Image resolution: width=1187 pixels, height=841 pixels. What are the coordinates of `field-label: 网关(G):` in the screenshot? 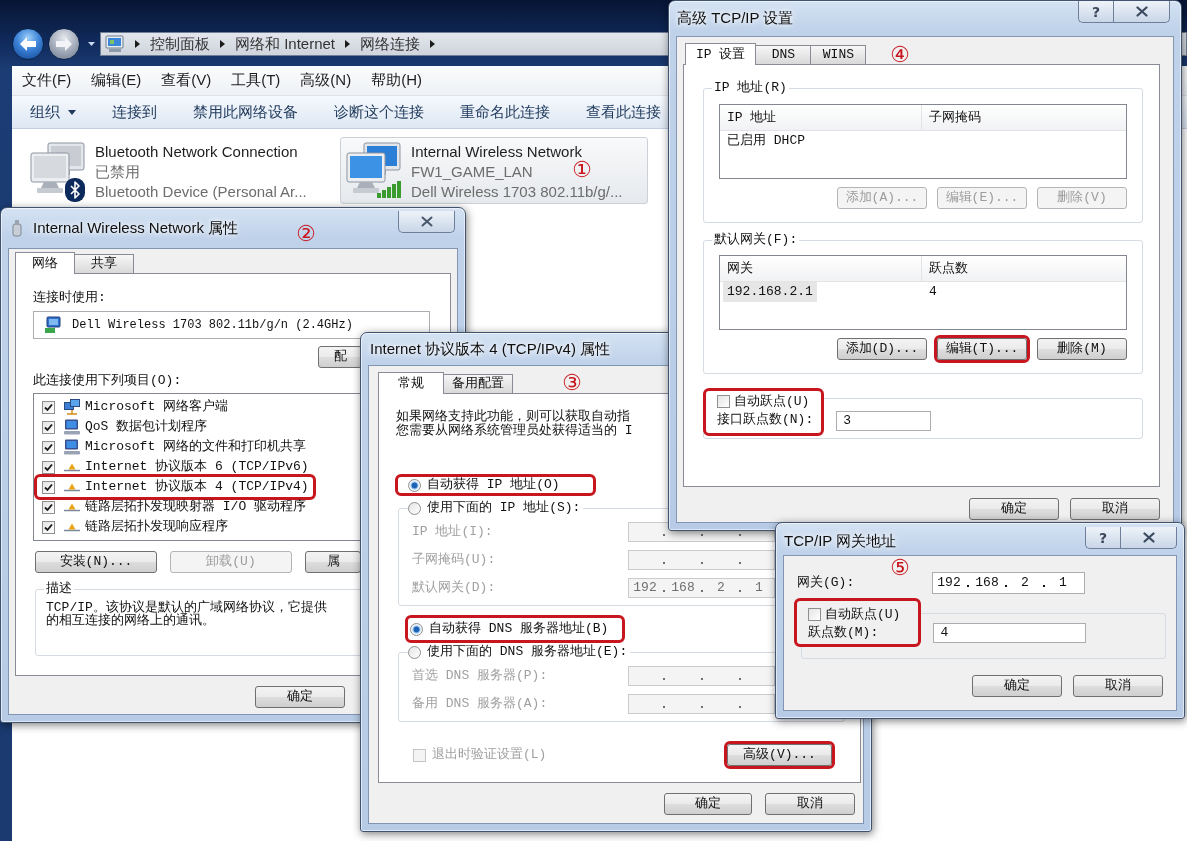 It's located at (826, 583).